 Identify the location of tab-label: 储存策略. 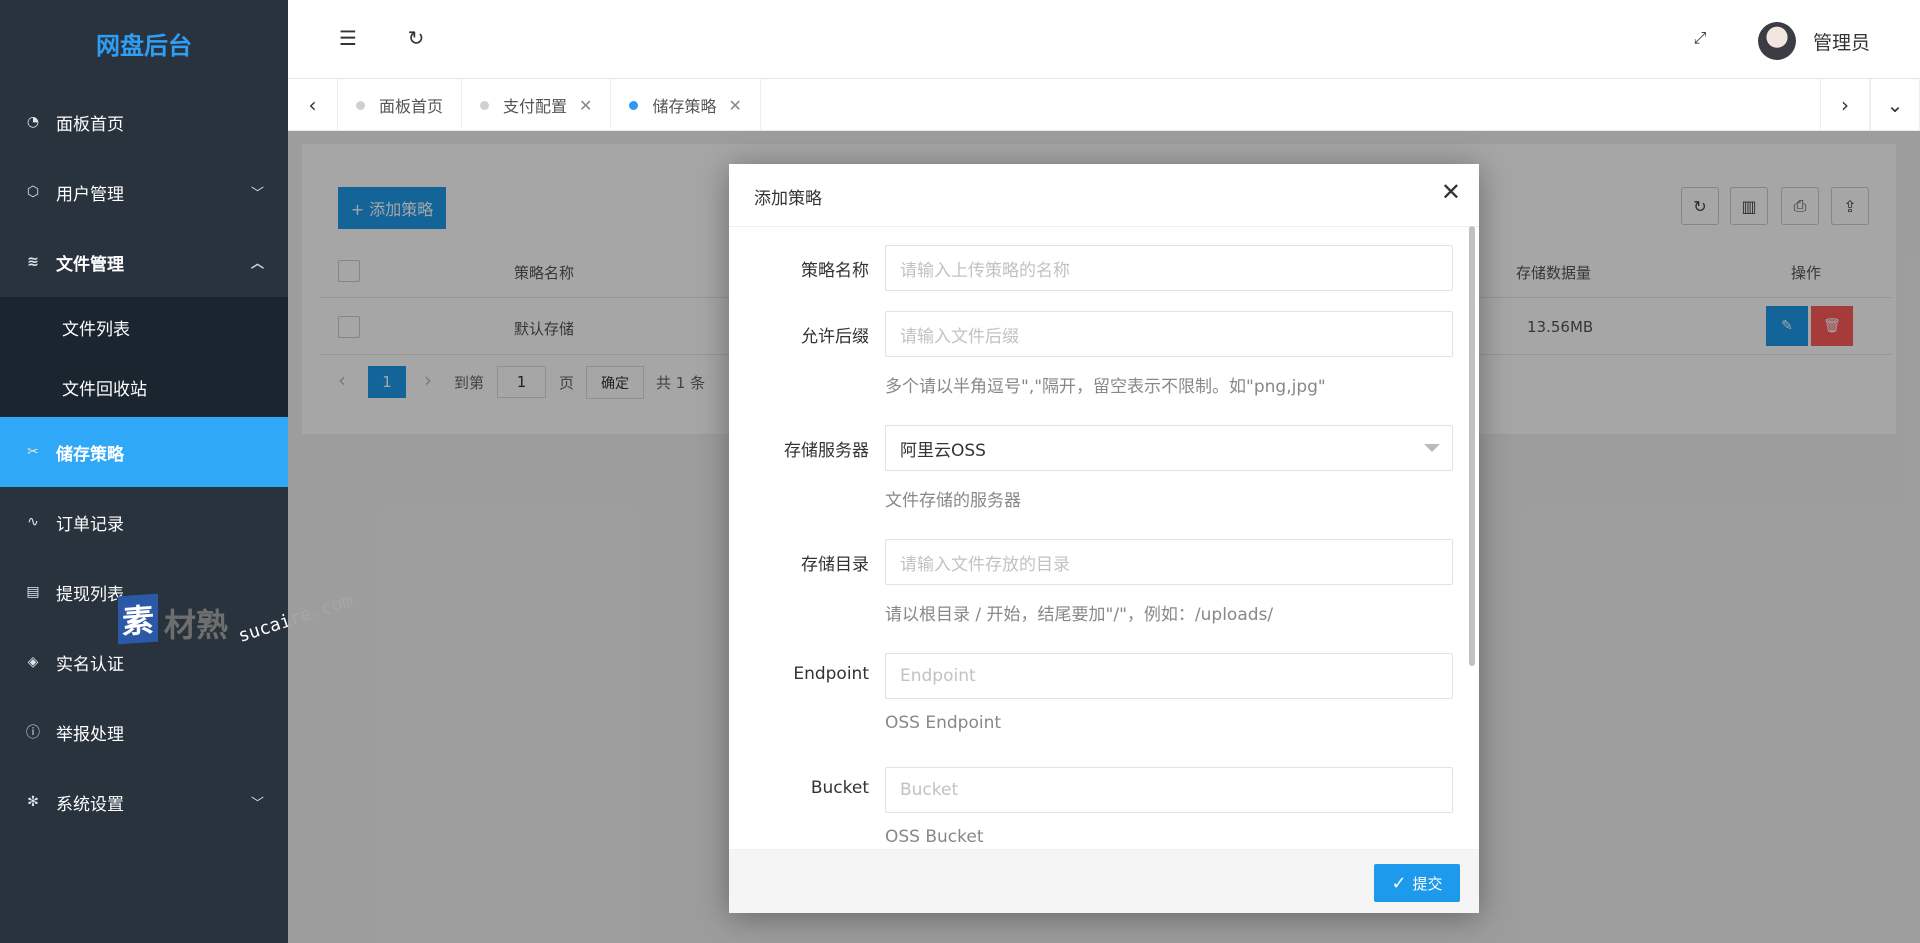
(684, 106).